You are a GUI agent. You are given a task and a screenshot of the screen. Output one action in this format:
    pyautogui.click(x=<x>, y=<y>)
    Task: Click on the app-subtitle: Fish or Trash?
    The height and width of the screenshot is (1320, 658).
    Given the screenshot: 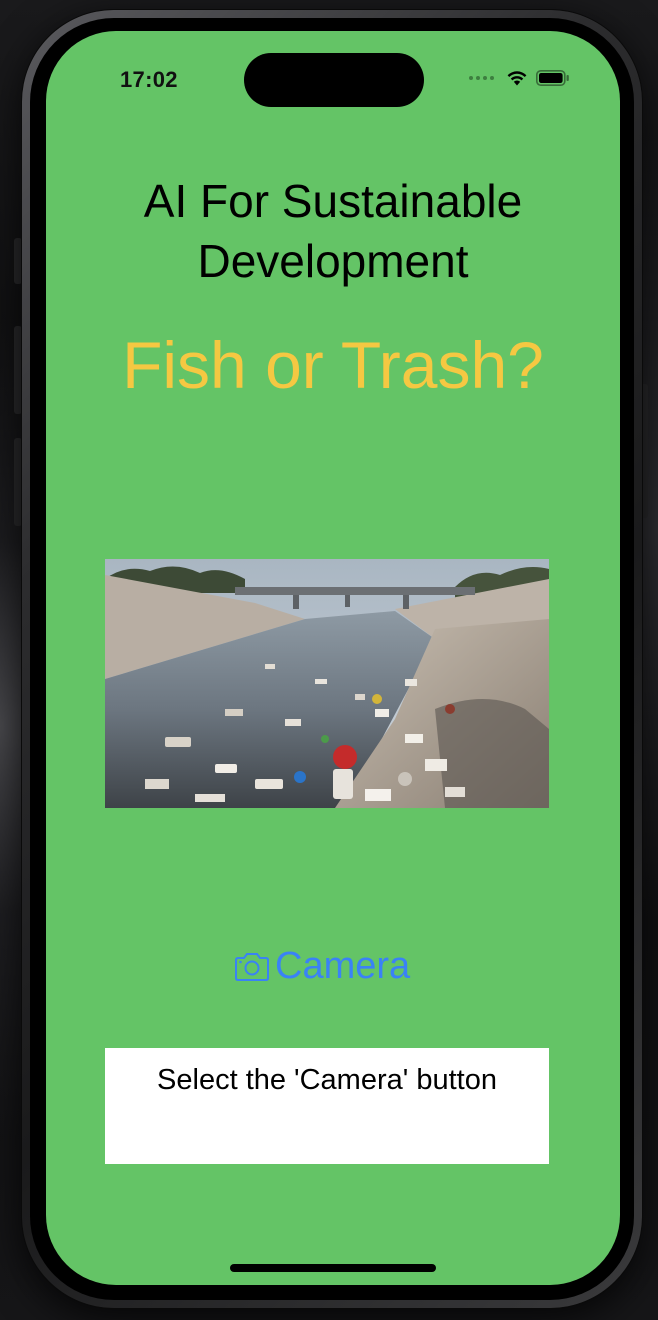 What is the action you would take?
    pyautogui.click(x=333, y=365)
    